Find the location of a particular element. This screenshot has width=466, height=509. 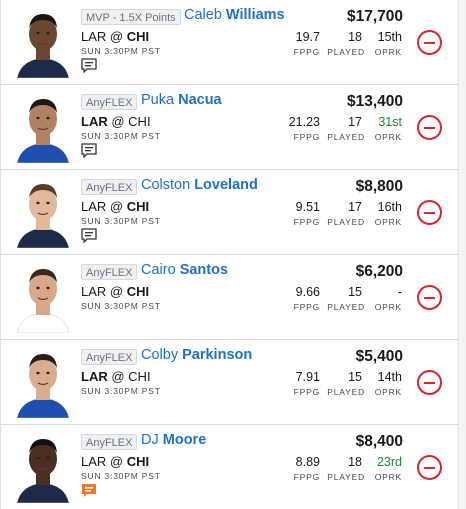

player-name-link: DJ Moore is located at coordinates (173, 440).